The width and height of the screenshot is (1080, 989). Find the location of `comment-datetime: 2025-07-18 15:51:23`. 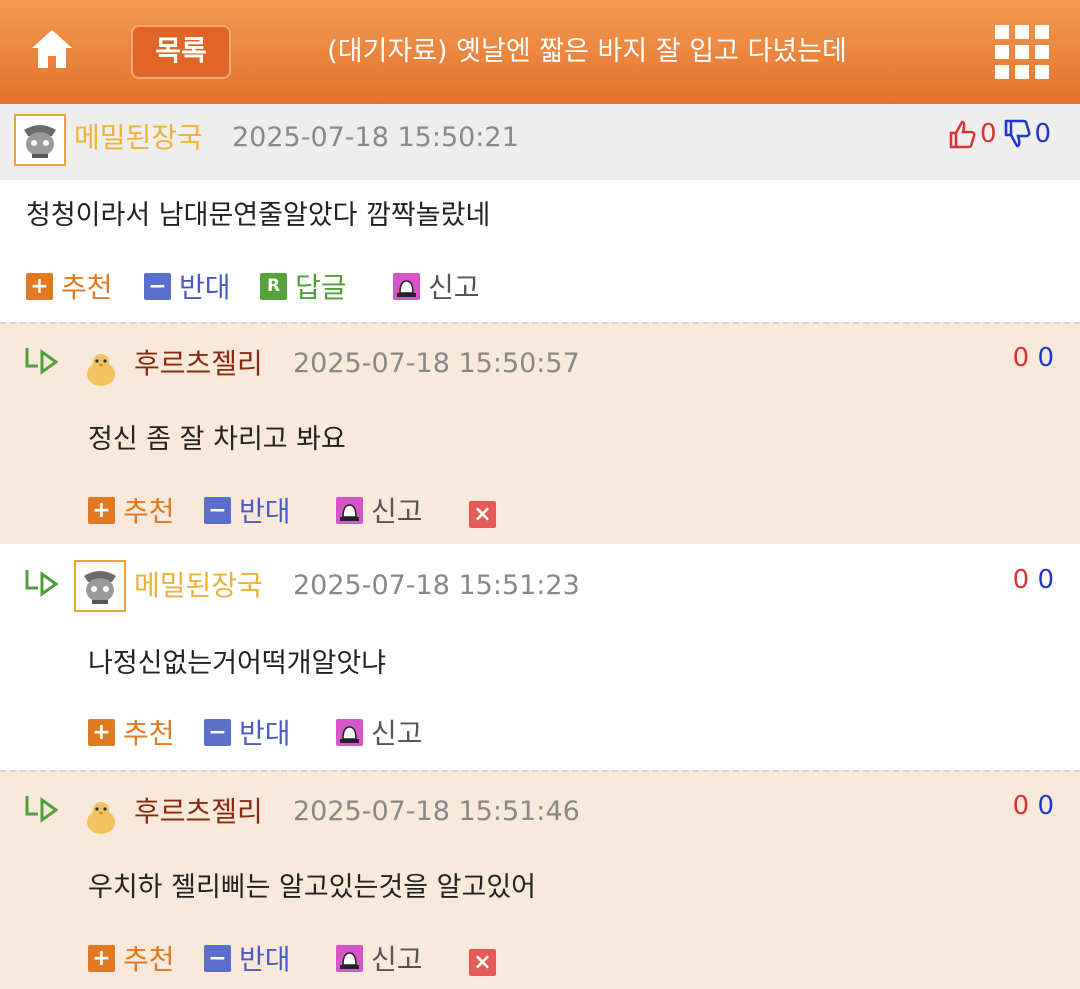

comment-datetime: 2025-07-18 15:51:23 is located at coordinates (436, 585).